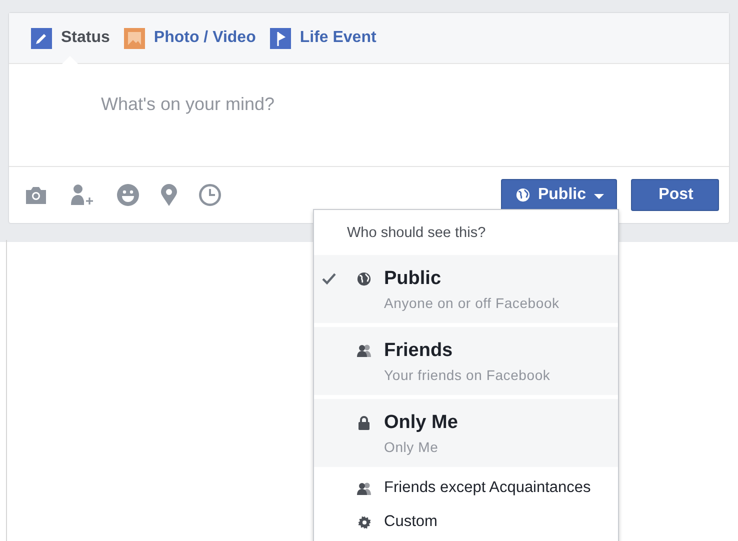 The image size is (738, 541). What do you see at coordinates (466, 289) in the screenshot?
I see `audience-option: Public Anyone on or off Facebook` at bounding box center [466, 289].